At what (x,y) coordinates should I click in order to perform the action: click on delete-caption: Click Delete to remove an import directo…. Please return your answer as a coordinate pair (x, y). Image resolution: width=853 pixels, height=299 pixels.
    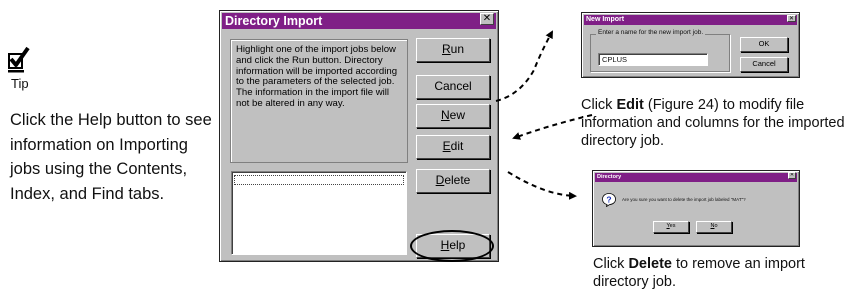
    Looking at the image, I should click on (699, 273).